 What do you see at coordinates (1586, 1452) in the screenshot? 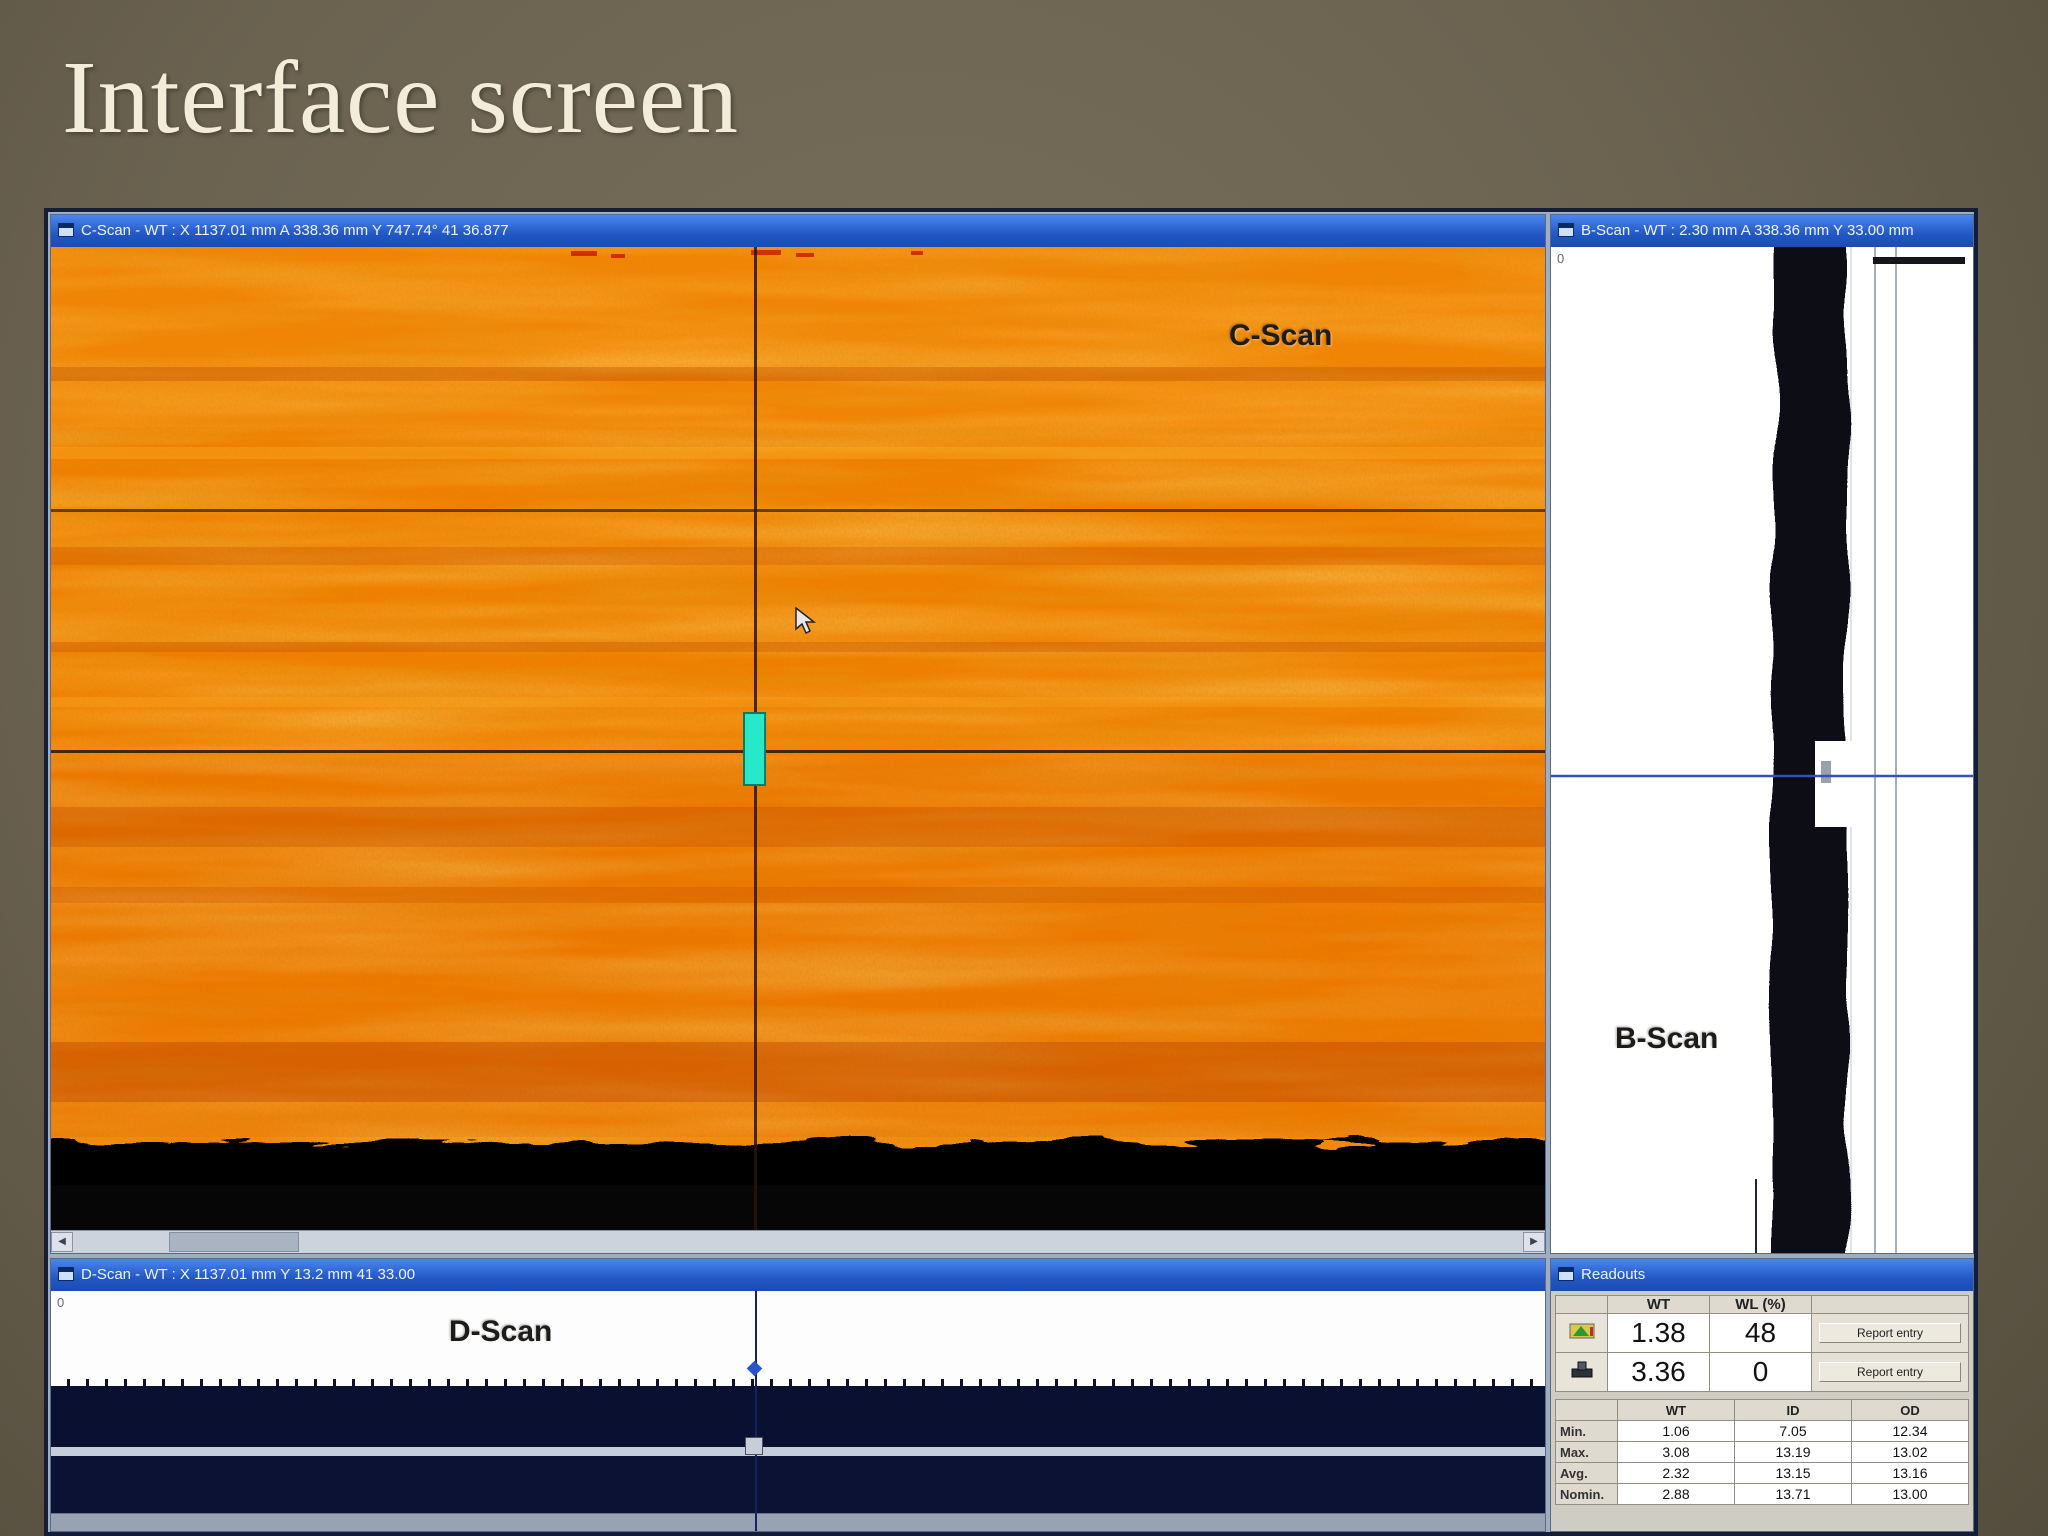
I see `row-label: Max.` at bounding box center [1586, 1452].